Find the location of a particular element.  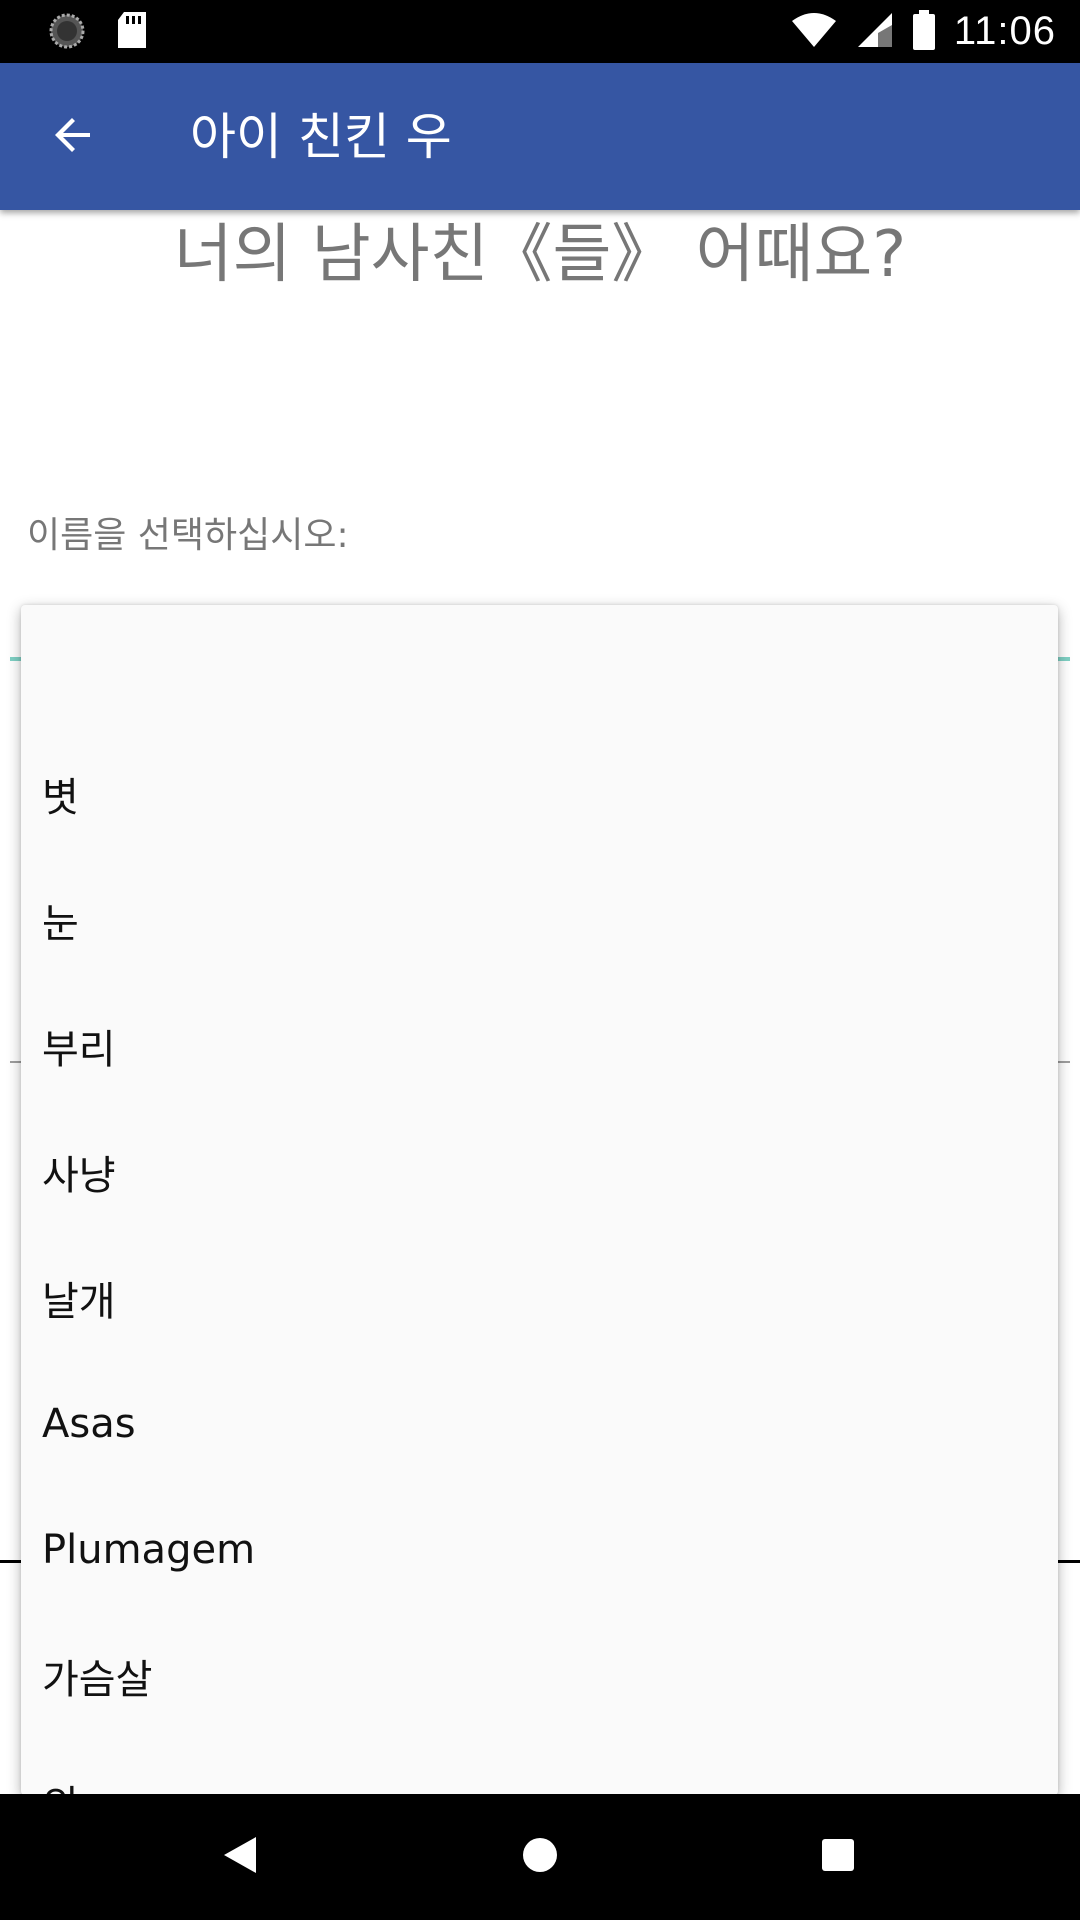

nav-back-button is located at coordinates (240, 1857).